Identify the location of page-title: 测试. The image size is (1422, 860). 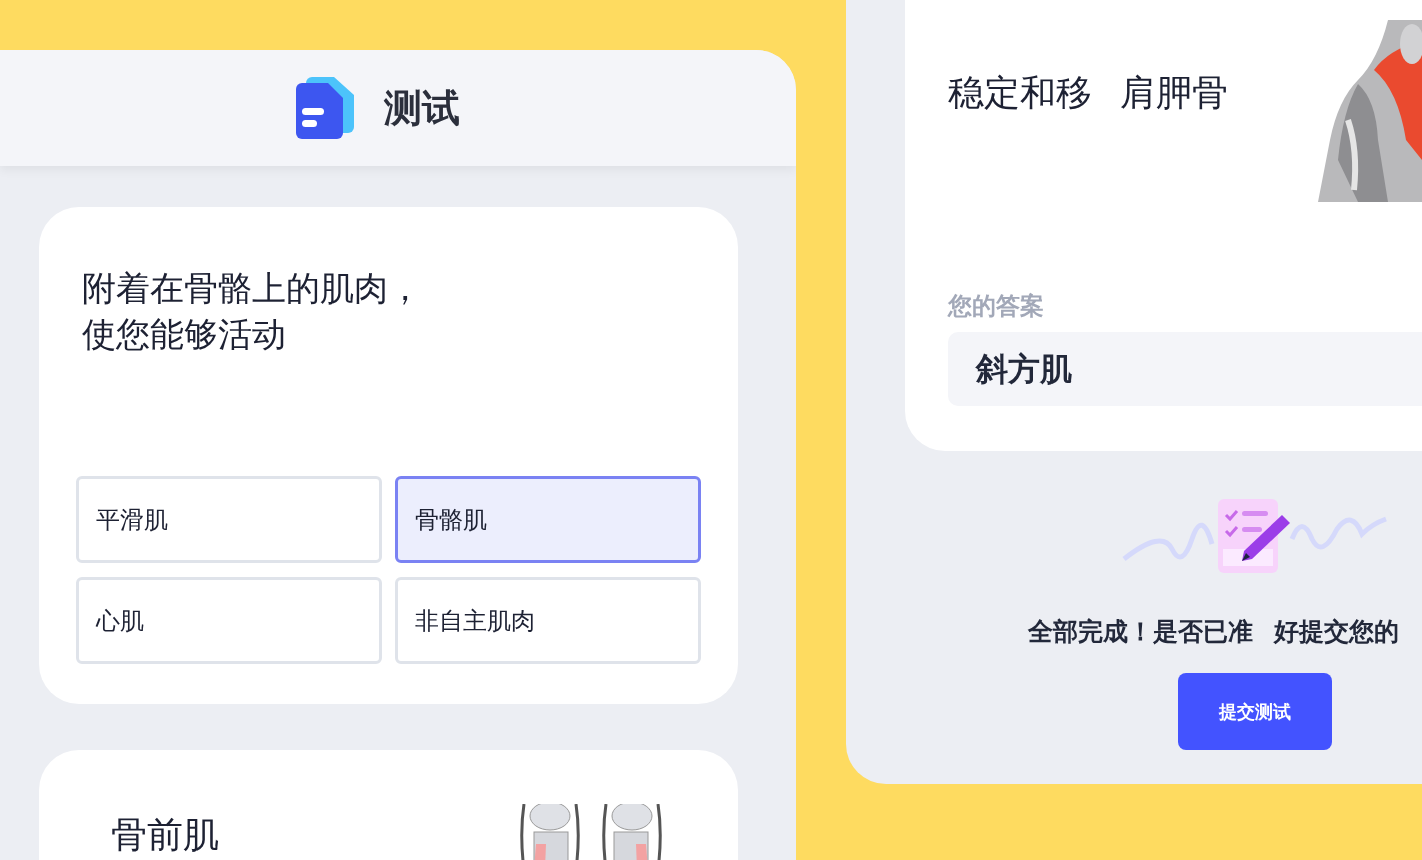
(422, 108).